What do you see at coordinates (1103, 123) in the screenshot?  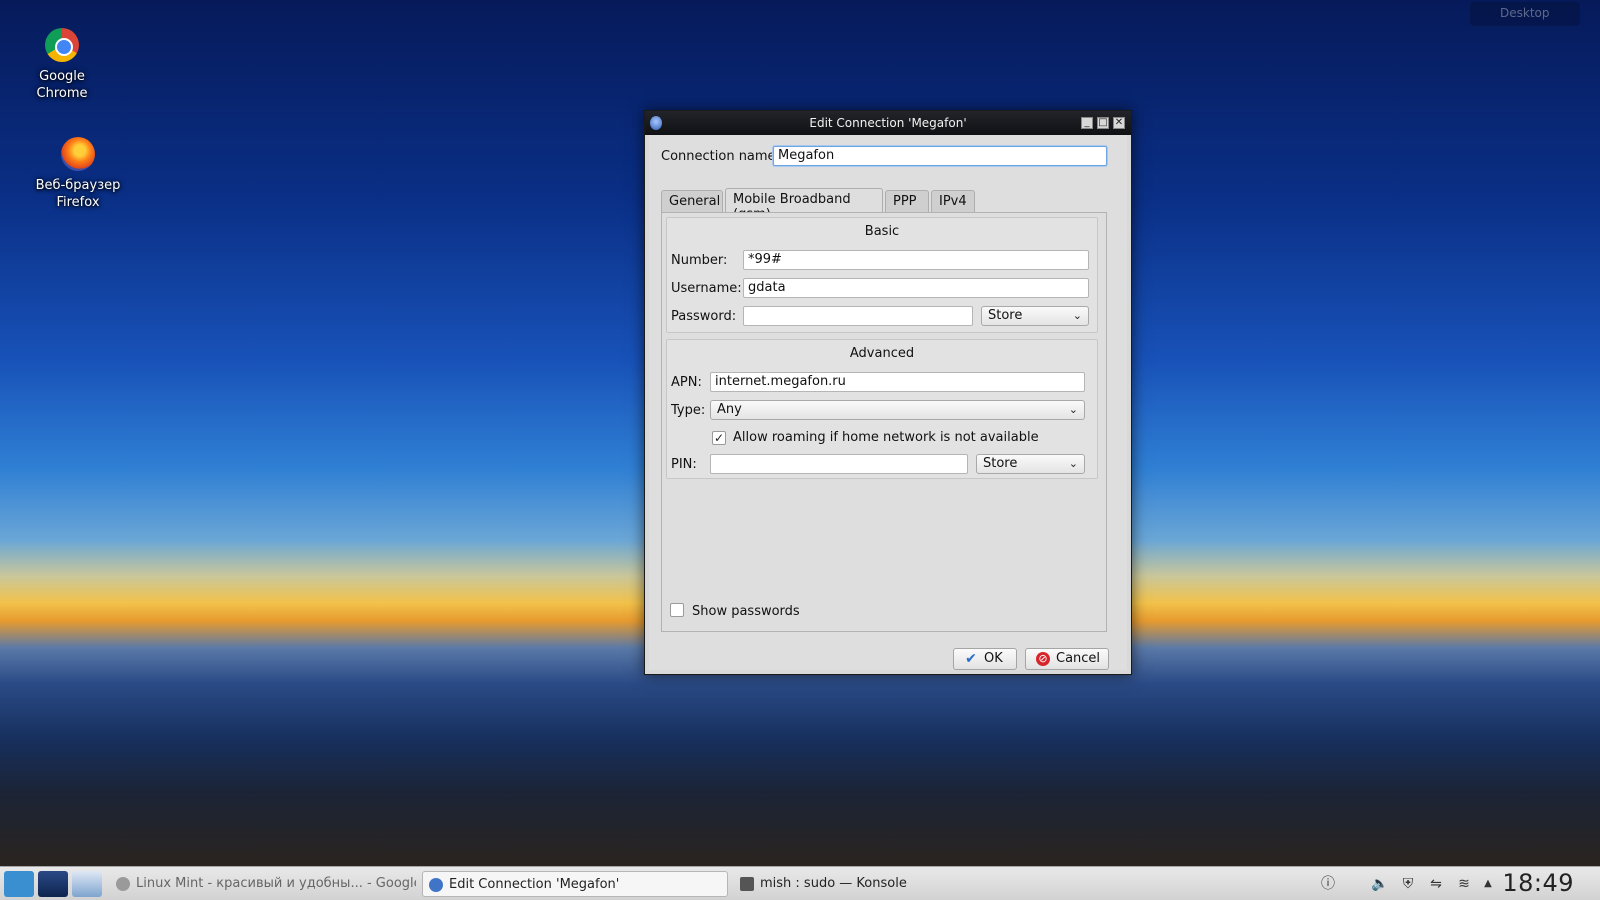 I see `maximize-icon: □` at bounding box center [1103, 123].